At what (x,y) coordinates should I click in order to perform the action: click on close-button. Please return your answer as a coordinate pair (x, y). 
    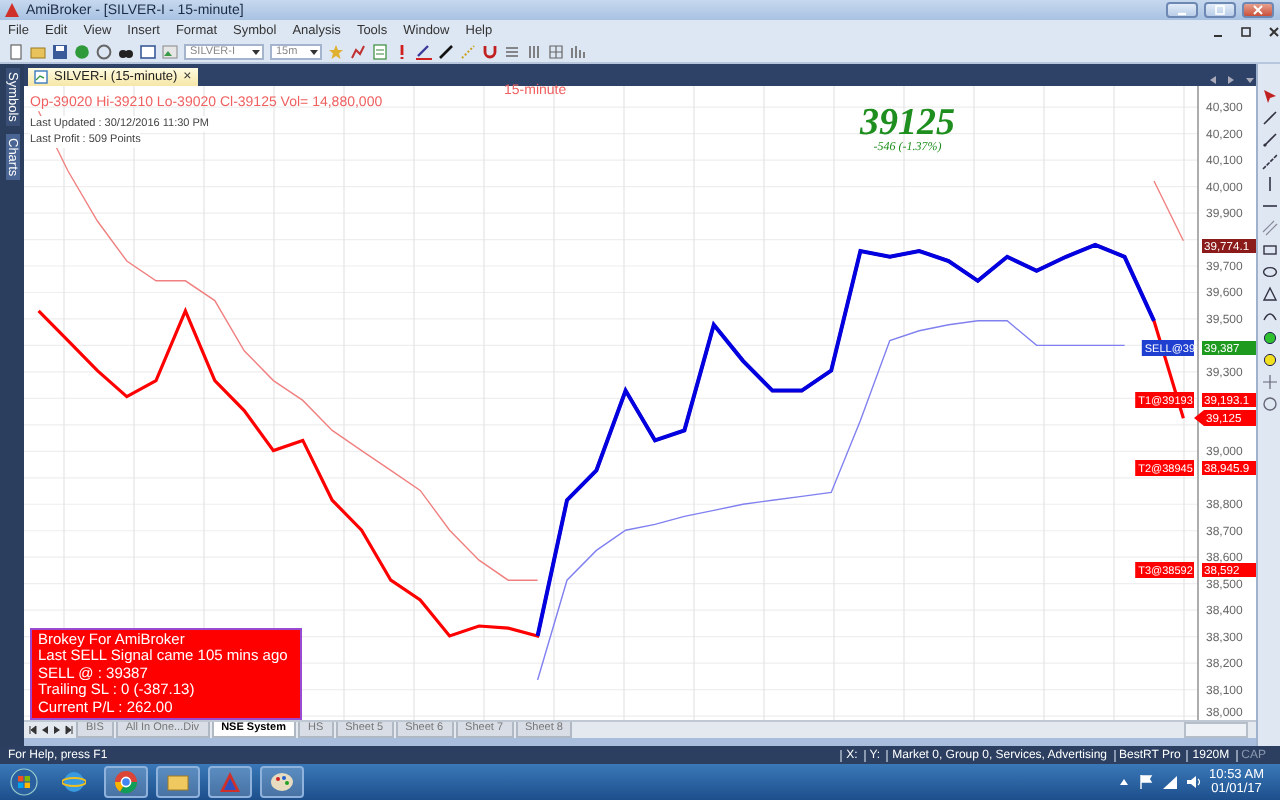
    Looking at the image, I should click on (1258, 10).